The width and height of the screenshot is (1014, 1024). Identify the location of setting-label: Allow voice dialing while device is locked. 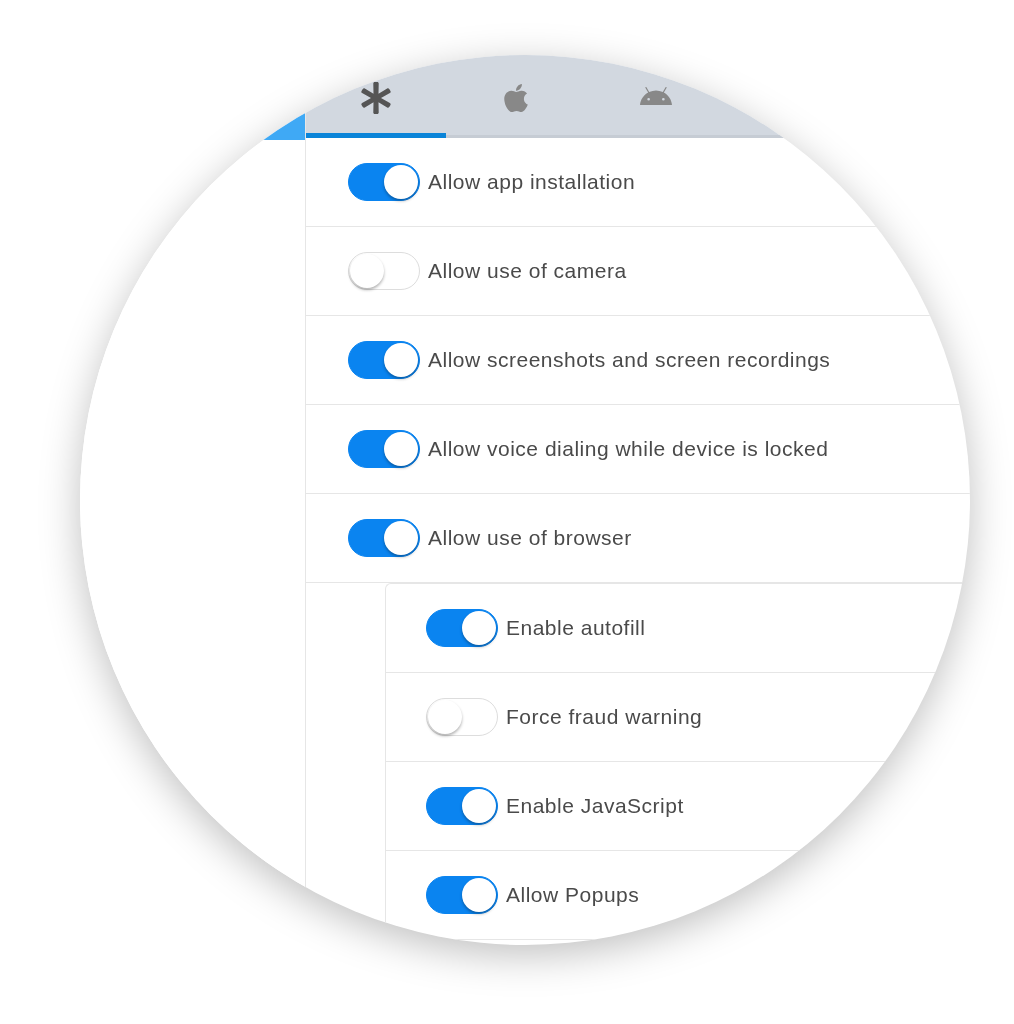
(628, 449).